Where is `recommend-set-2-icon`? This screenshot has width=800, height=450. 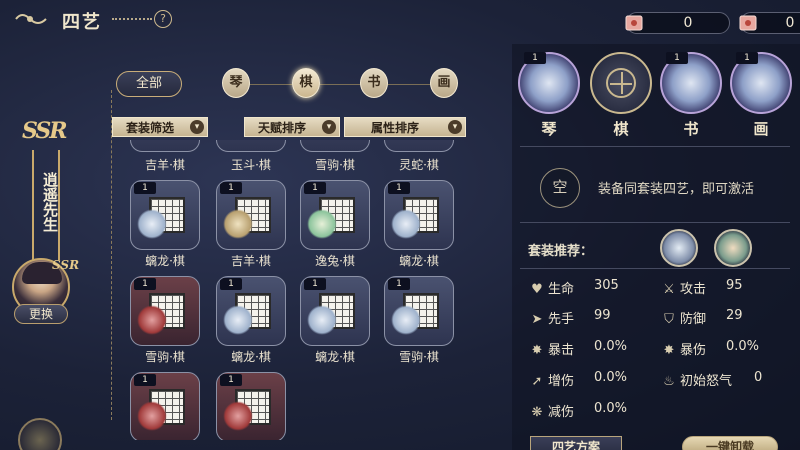
recommend-set-2-icon is located at coordinates (733, 248).